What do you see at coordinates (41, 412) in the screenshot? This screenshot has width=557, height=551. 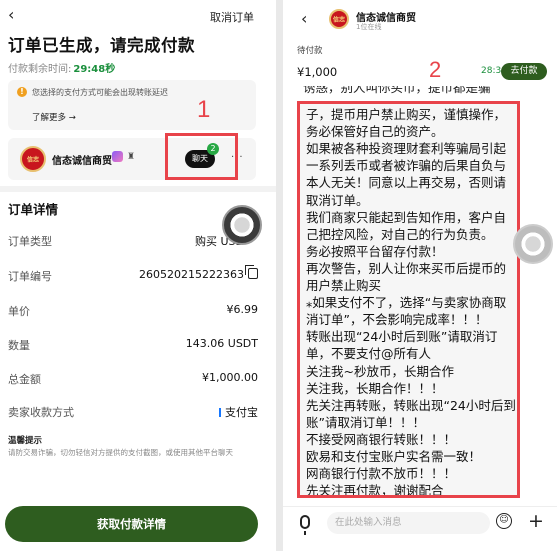 I see `detail-label: 卖家收款方式` at bounding box center [41, 412].